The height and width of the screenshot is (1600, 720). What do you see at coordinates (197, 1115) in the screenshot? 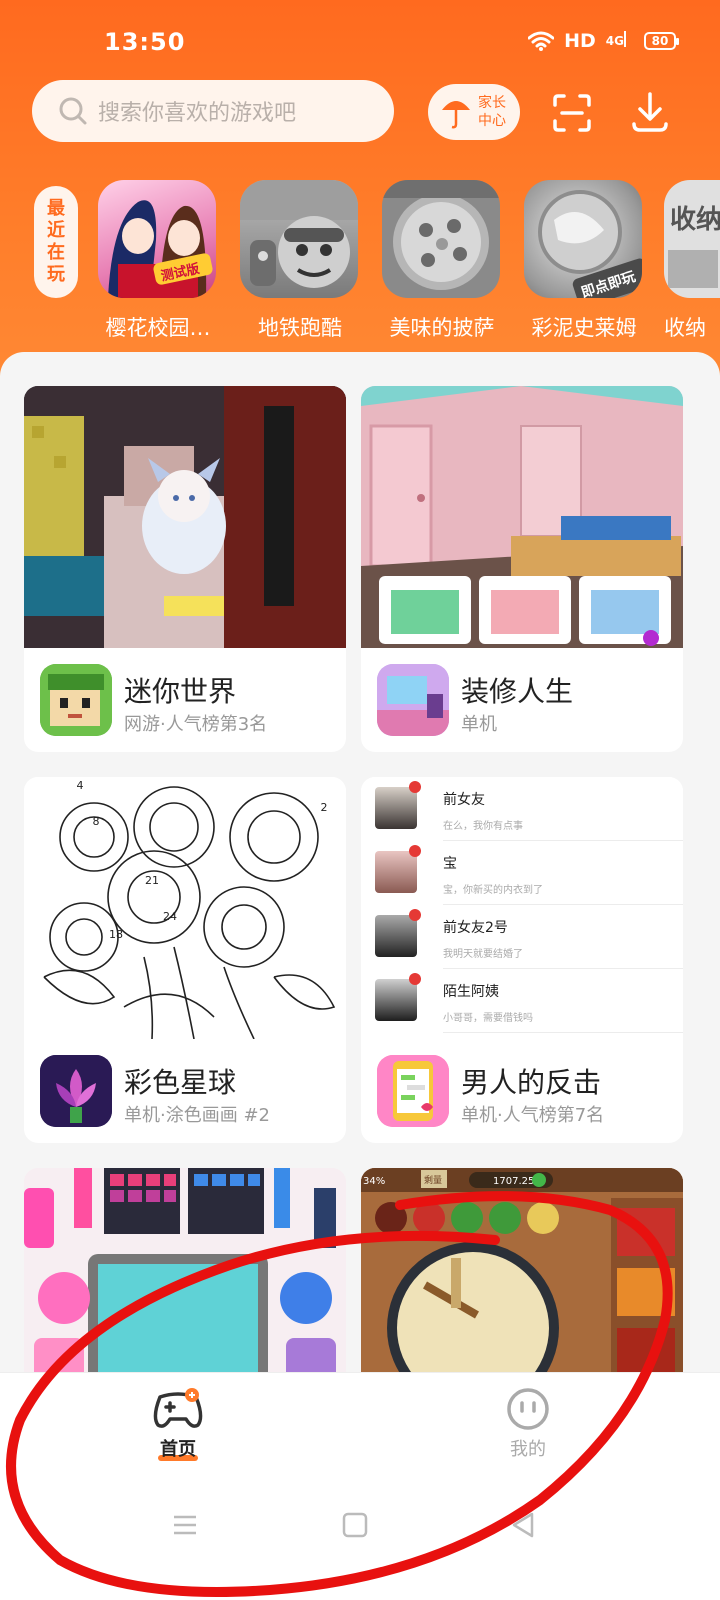
I see `game-subtitle: 单机·涂色画画 #2` at bounding box center [197, 1115].